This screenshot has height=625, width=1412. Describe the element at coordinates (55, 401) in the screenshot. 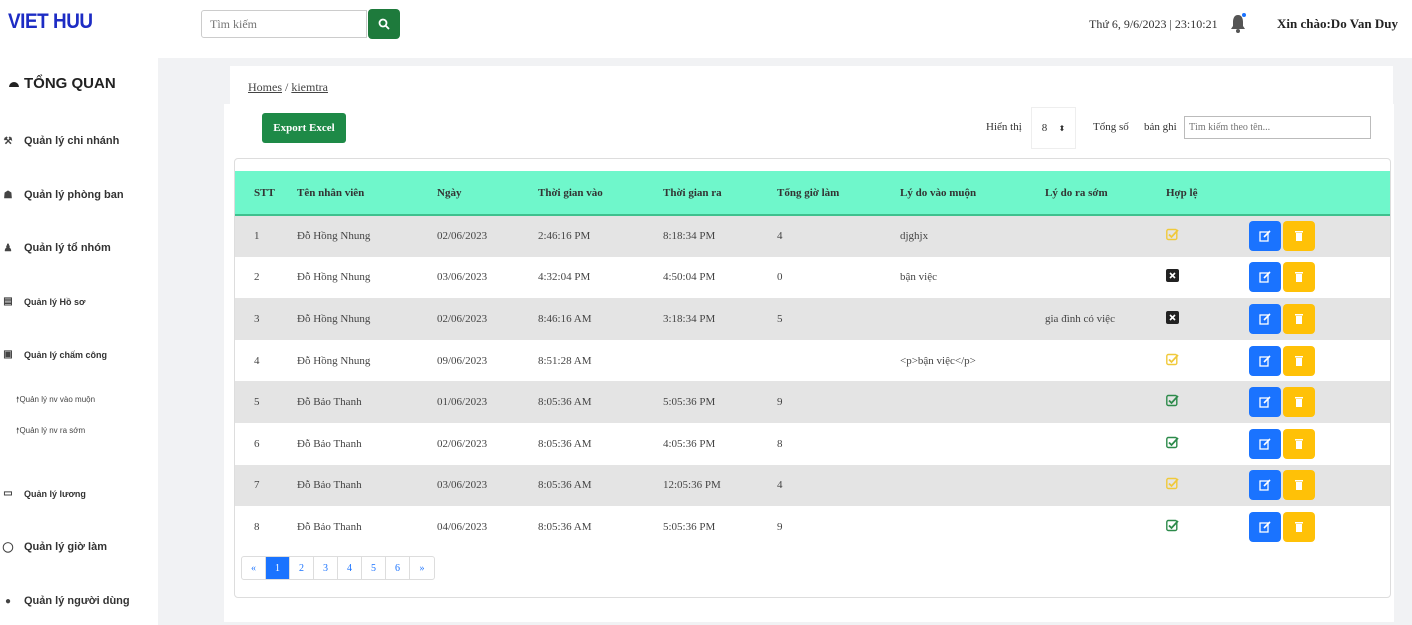

I see `sidebar-subitem-late: 🠕Quản lý nv vào muộn` at that location.